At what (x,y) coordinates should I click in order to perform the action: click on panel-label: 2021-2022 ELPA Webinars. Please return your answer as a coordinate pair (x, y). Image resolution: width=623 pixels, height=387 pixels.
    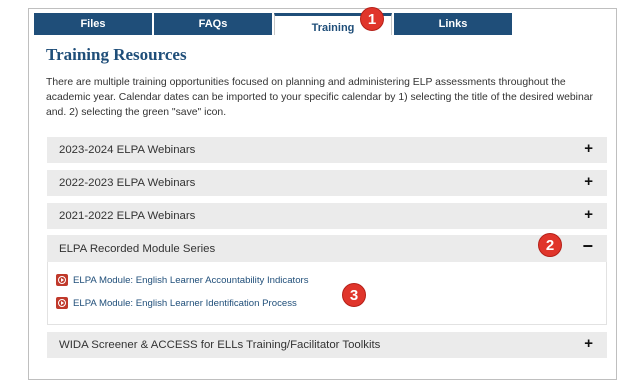
    Looking at the image, I should click on (127, 216).